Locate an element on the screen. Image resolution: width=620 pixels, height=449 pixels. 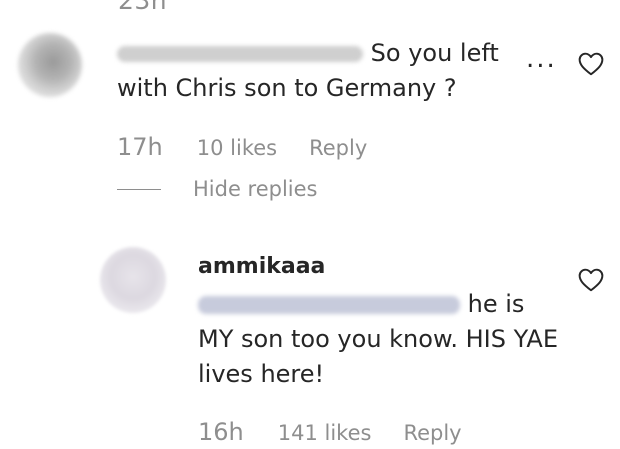
comment-meta: 17h 10 likes Reply is located at coordinates (242, 147).